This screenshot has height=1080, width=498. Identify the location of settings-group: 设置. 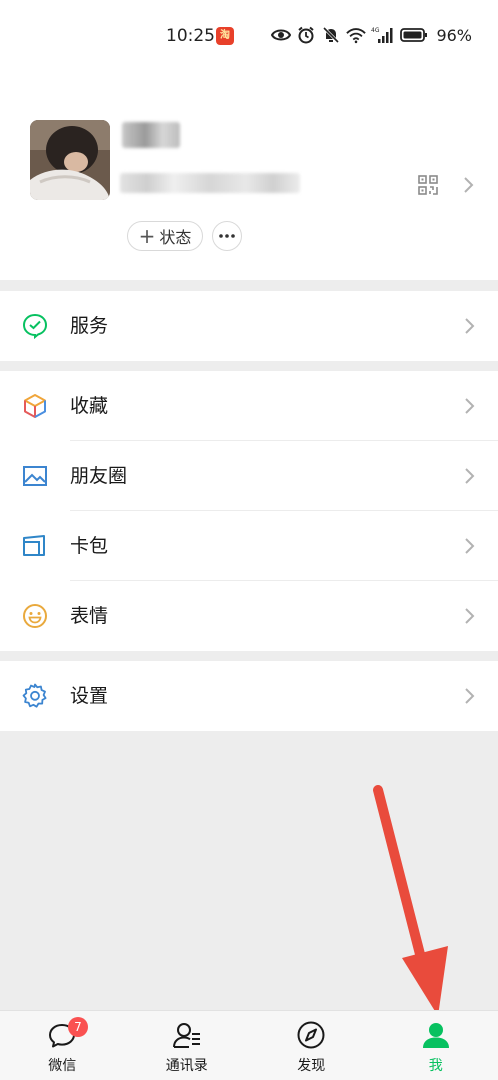
(249, 696).